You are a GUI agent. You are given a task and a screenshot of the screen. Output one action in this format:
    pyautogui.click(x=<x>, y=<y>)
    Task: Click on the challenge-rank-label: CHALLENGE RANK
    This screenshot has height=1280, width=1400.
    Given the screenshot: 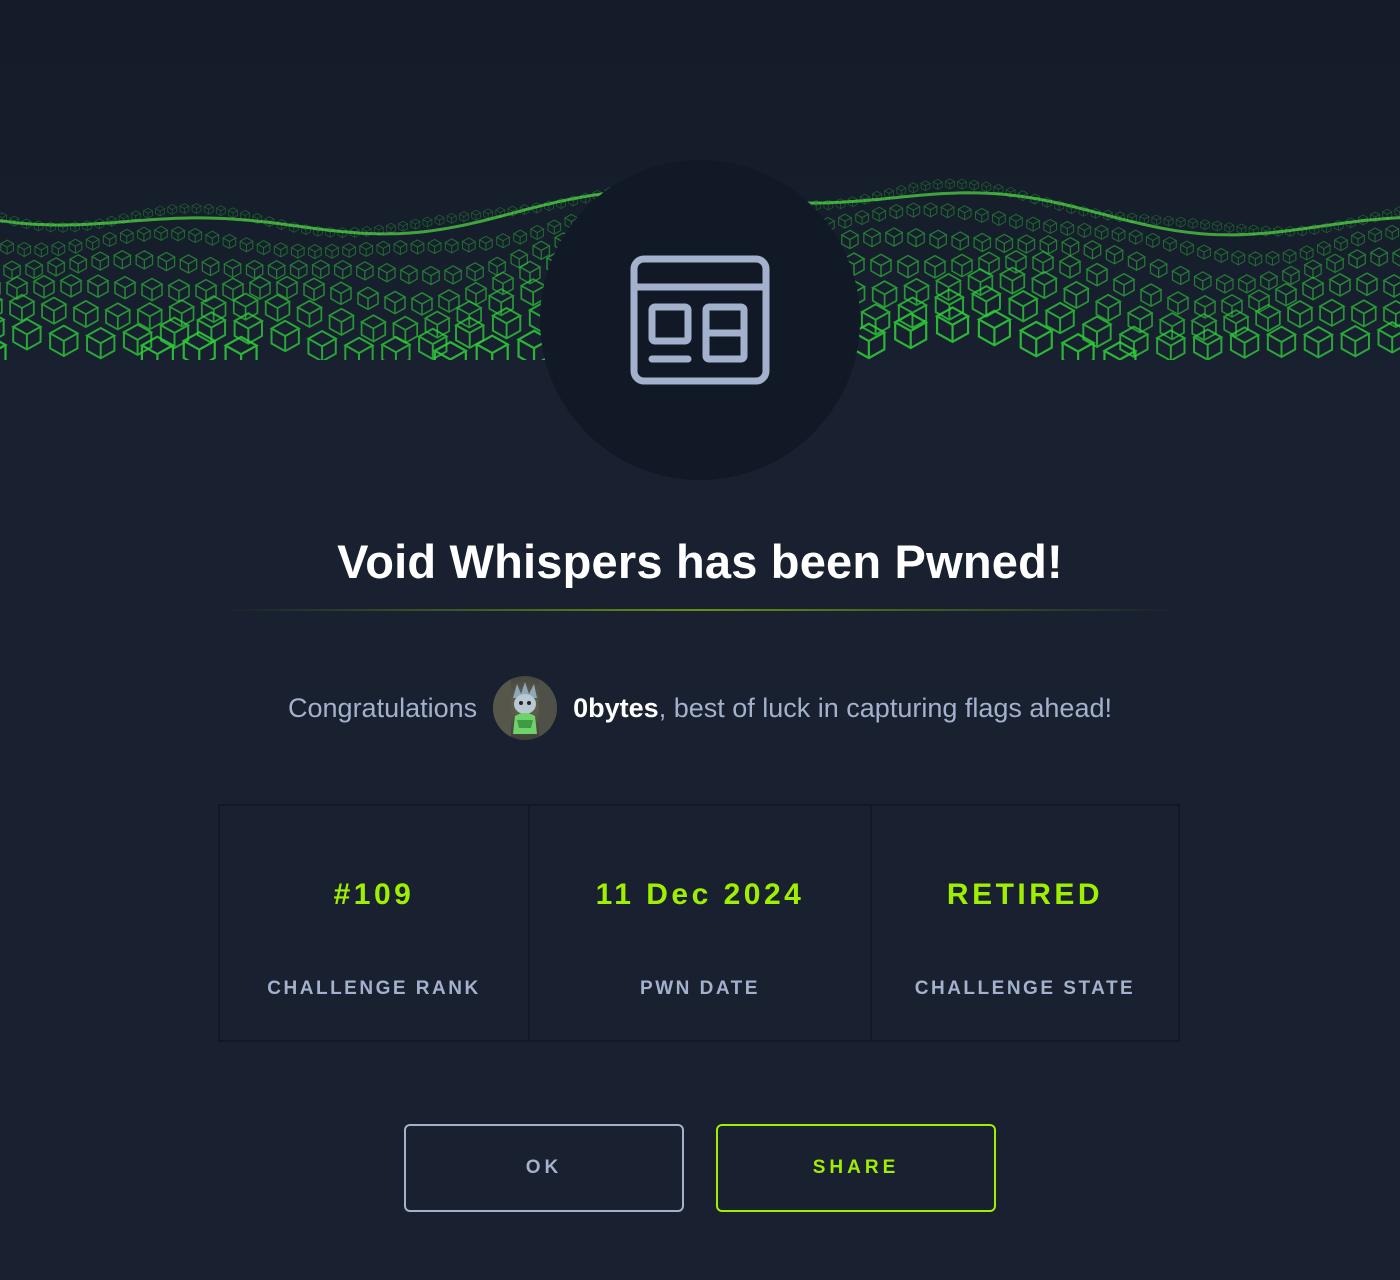 What is the action you would take?
    pyautogui.click(x=374, y=988)
    